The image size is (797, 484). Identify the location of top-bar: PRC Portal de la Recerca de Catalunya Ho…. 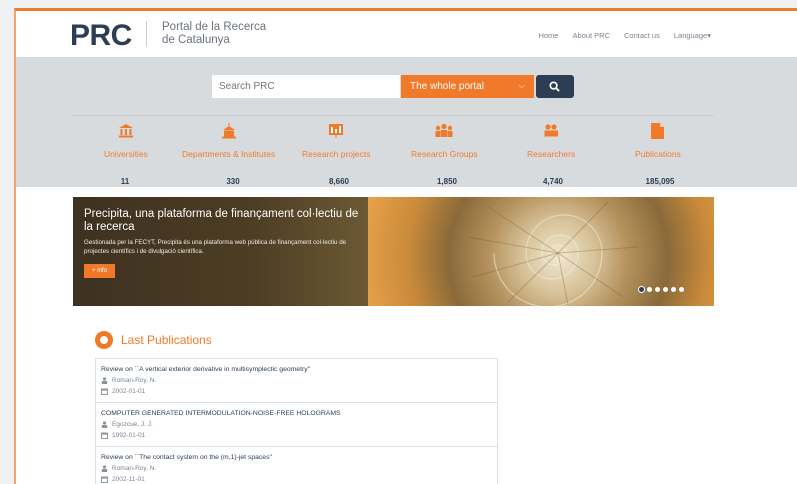
(406, 34).